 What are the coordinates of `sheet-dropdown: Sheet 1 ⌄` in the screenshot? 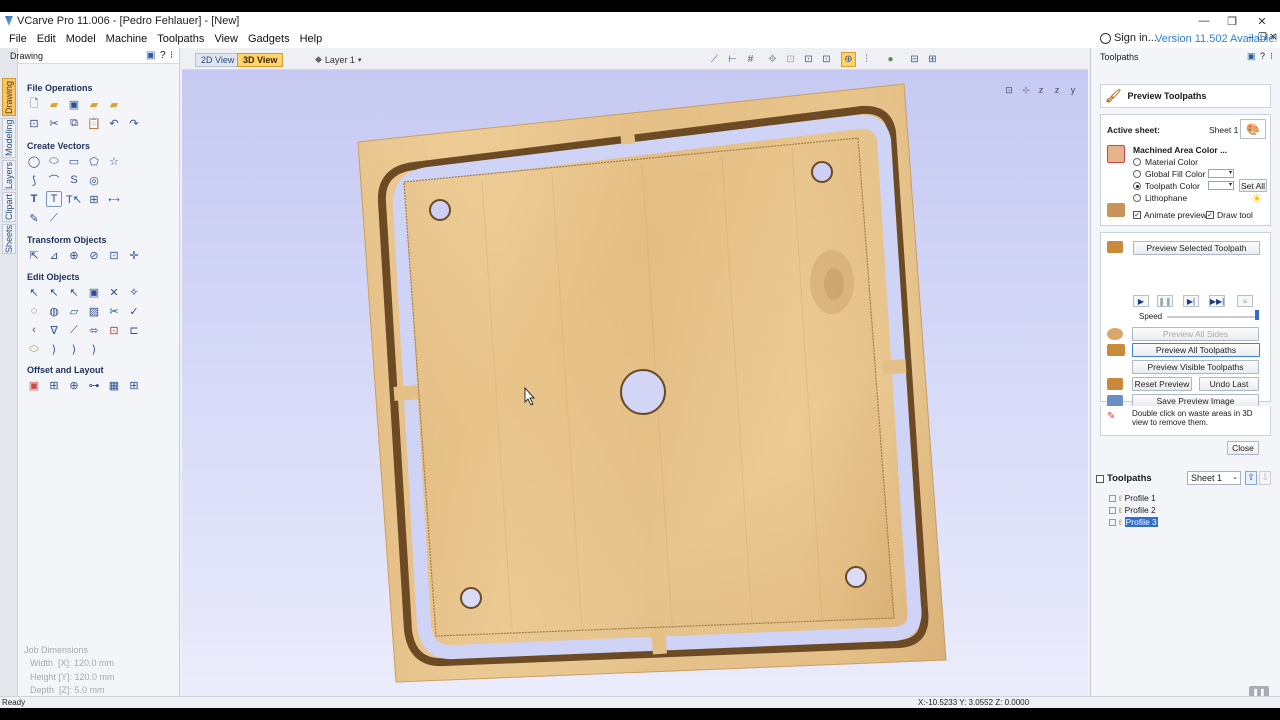 It's located at (1214, 478).